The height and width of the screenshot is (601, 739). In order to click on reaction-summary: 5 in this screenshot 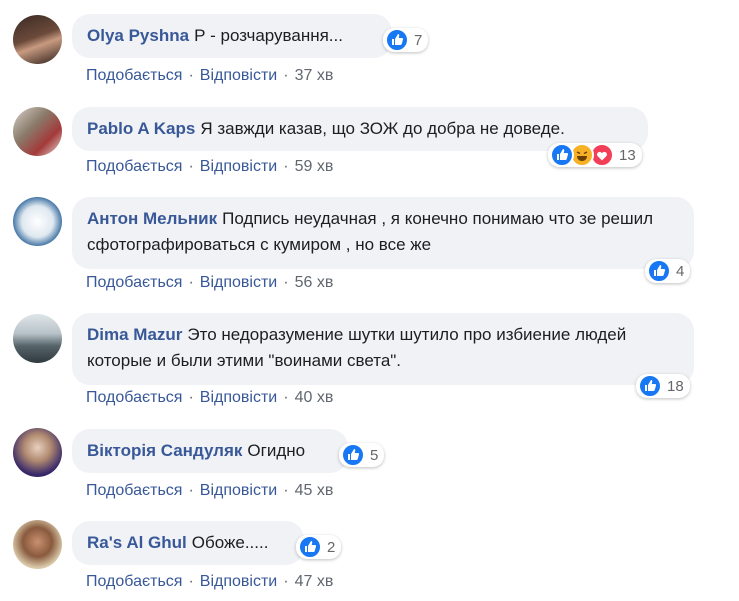, I will do `click(362, 455)`.